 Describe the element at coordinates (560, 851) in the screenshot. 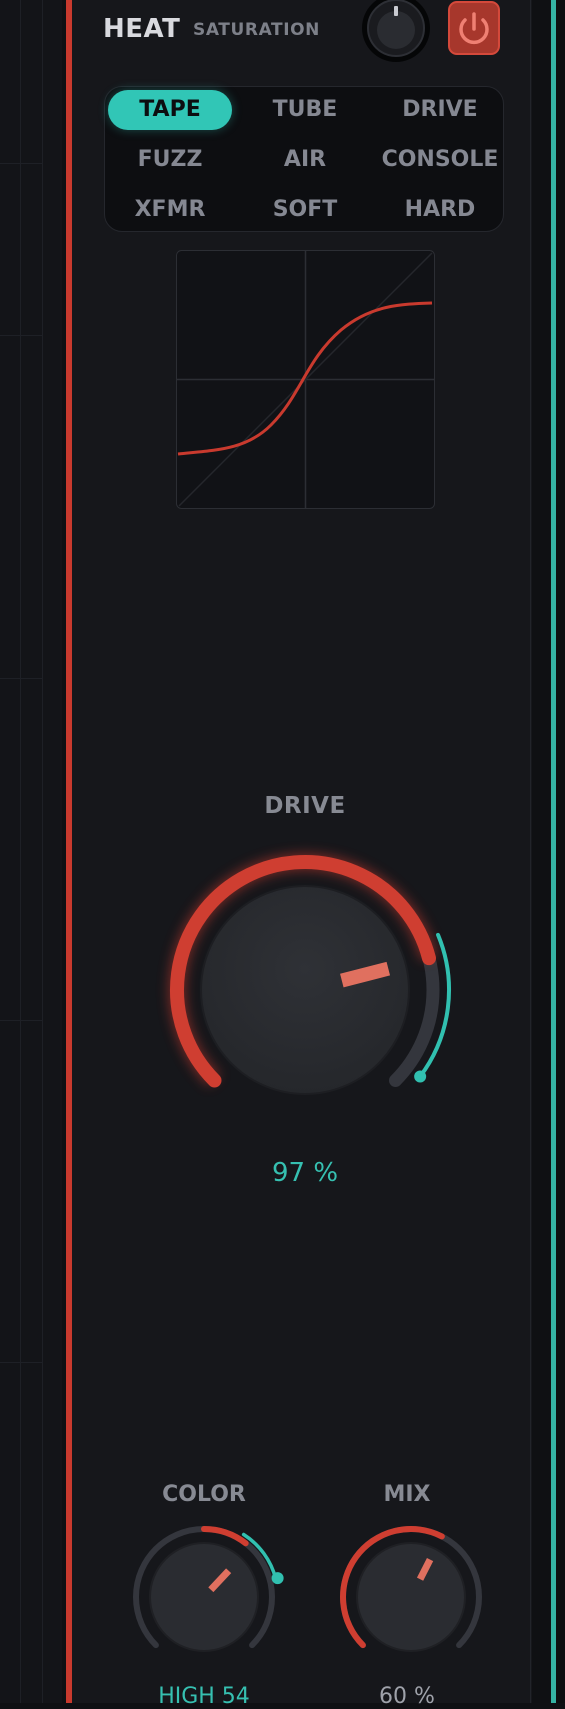

I see `right-gutter` at that location.